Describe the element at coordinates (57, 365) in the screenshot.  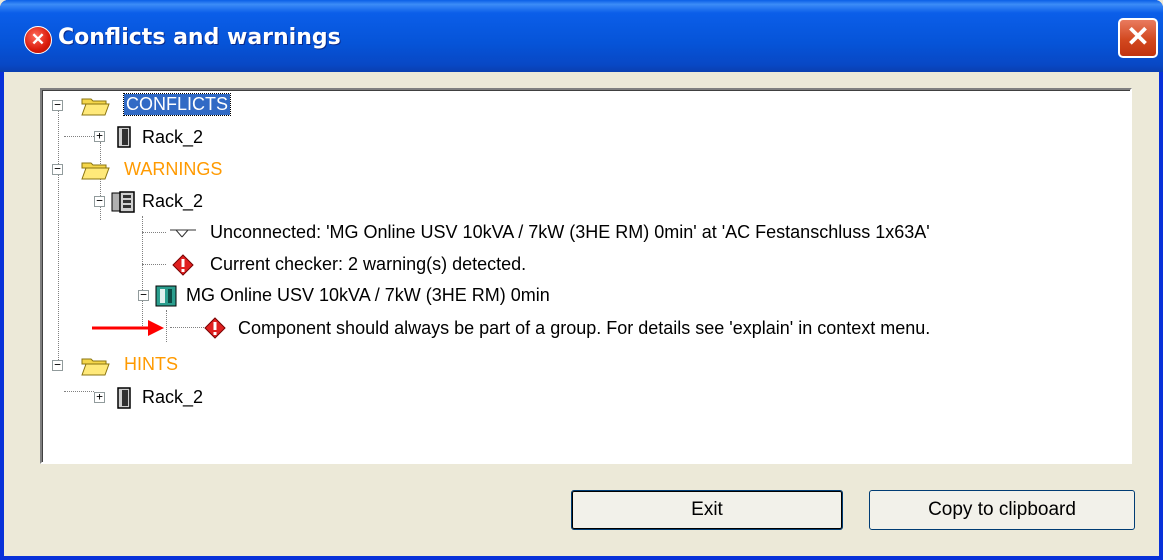
I see `collapse-hints-toggle: −` at that location.